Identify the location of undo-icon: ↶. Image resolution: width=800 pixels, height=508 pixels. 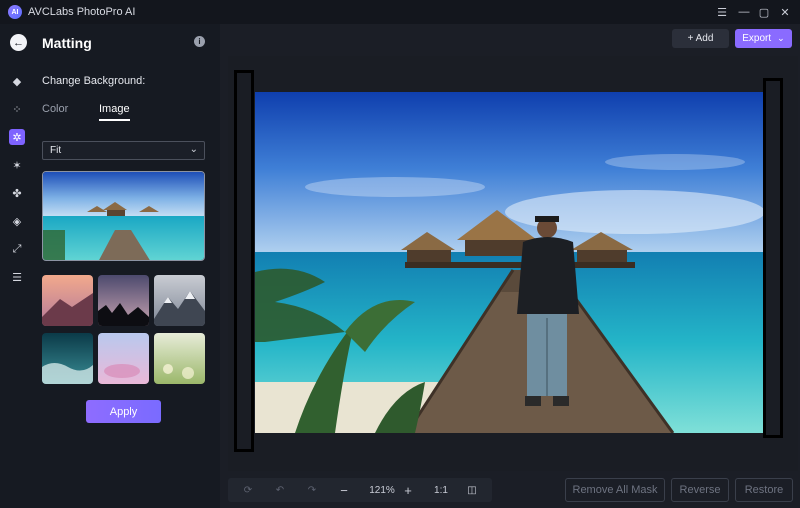
(280, 490).